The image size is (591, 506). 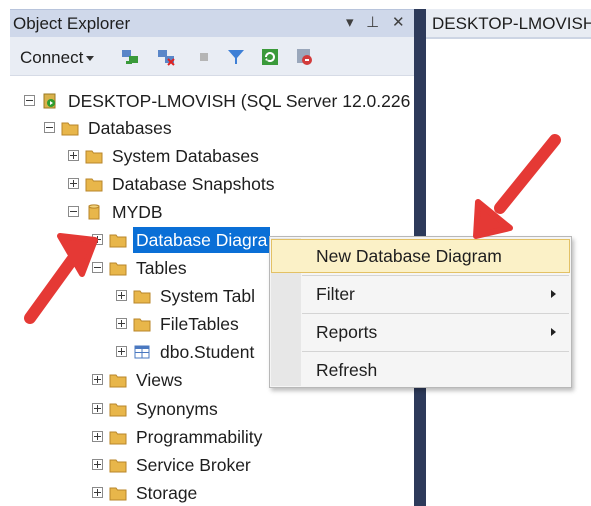 I want to click on disconnect-icon, so click(x=166, y=57).